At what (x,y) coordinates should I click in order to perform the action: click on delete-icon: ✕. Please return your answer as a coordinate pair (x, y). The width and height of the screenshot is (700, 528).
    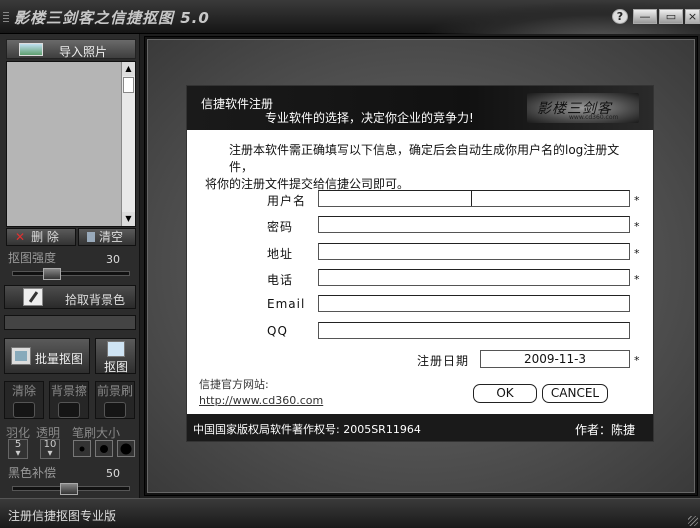
    Looking at the image, I should click on (20, 237).